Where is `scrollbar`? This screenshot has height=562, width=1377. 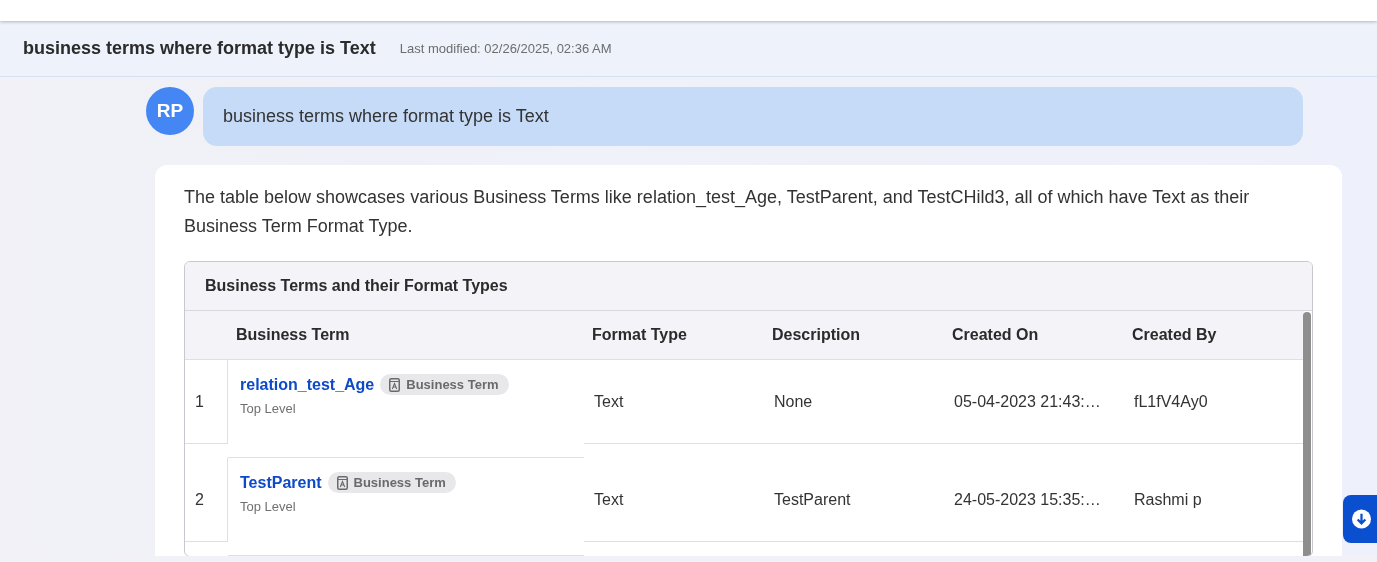
scrollbar is located at coordinates (1307, 434).